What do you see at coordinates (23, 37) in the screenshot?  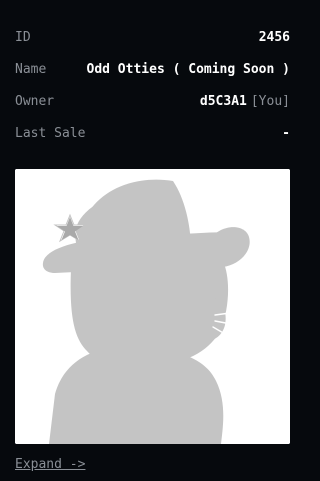 I see `id-label: ID` at bounding box center [23, 37].